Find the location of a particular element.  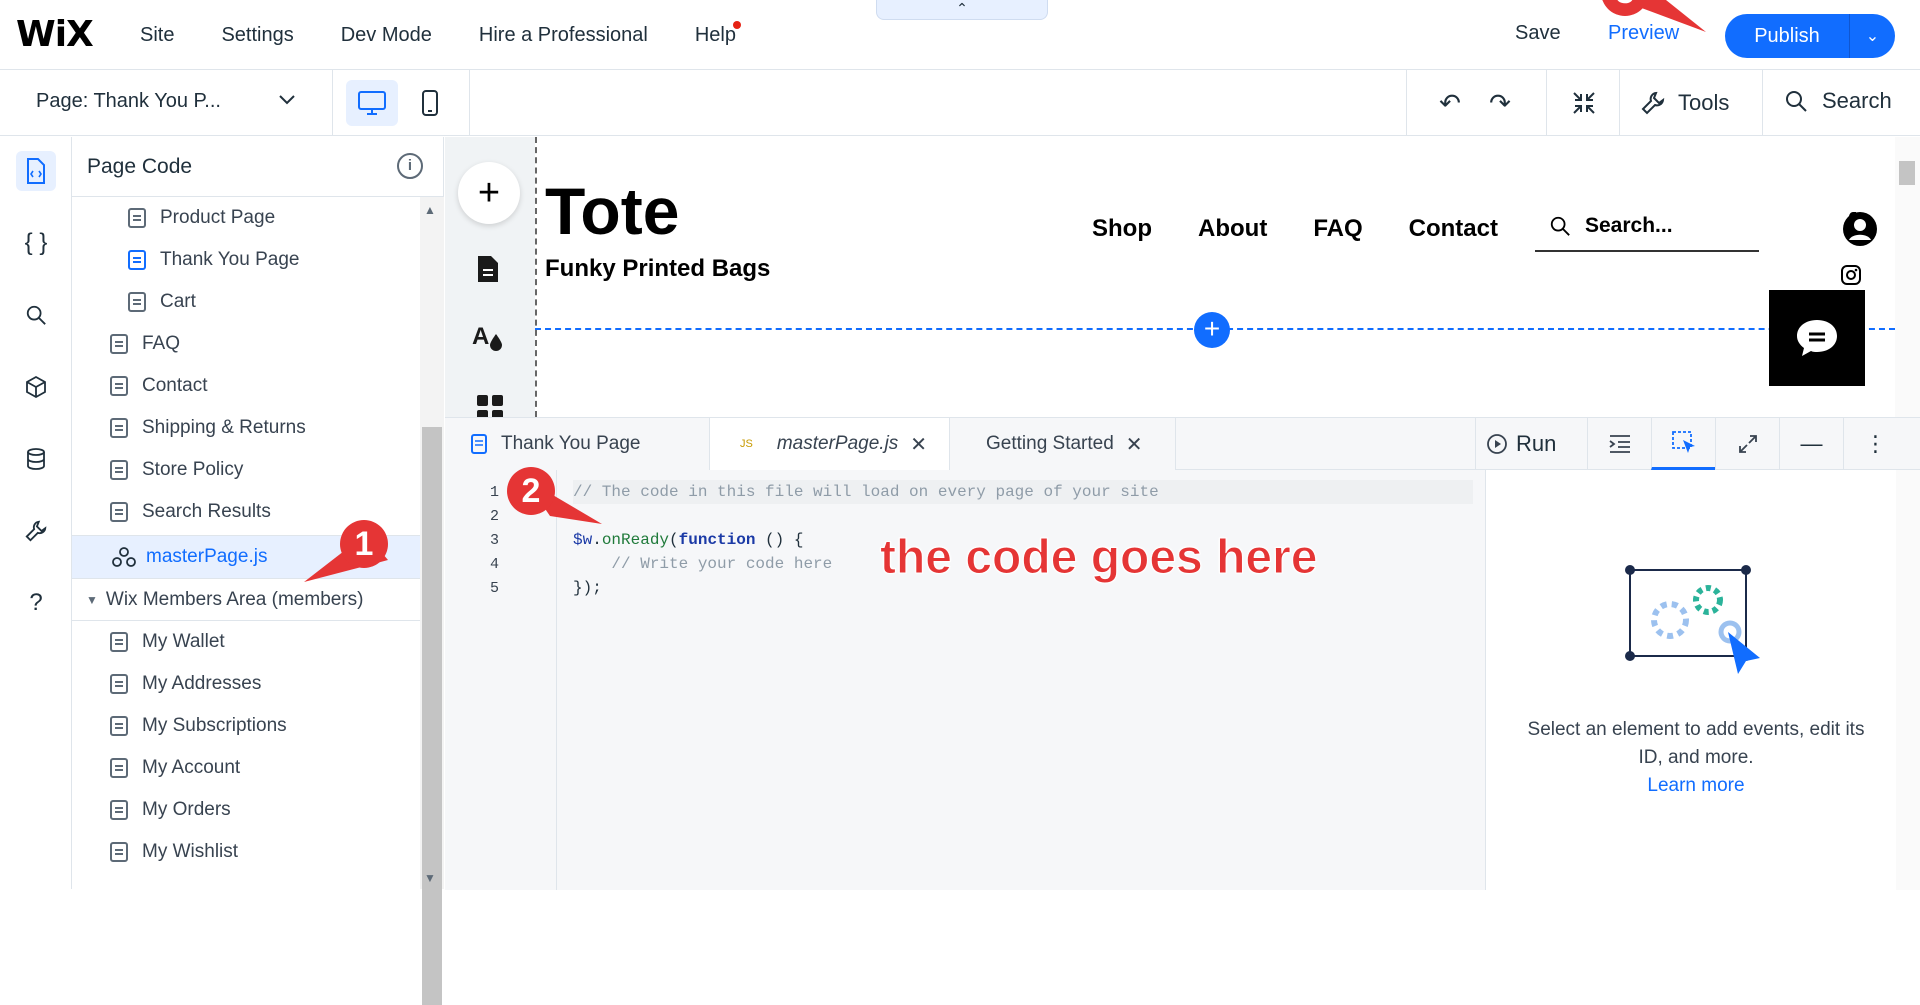

tab-thank-you-page: Thank You Page is located at coordinates (577, 444).